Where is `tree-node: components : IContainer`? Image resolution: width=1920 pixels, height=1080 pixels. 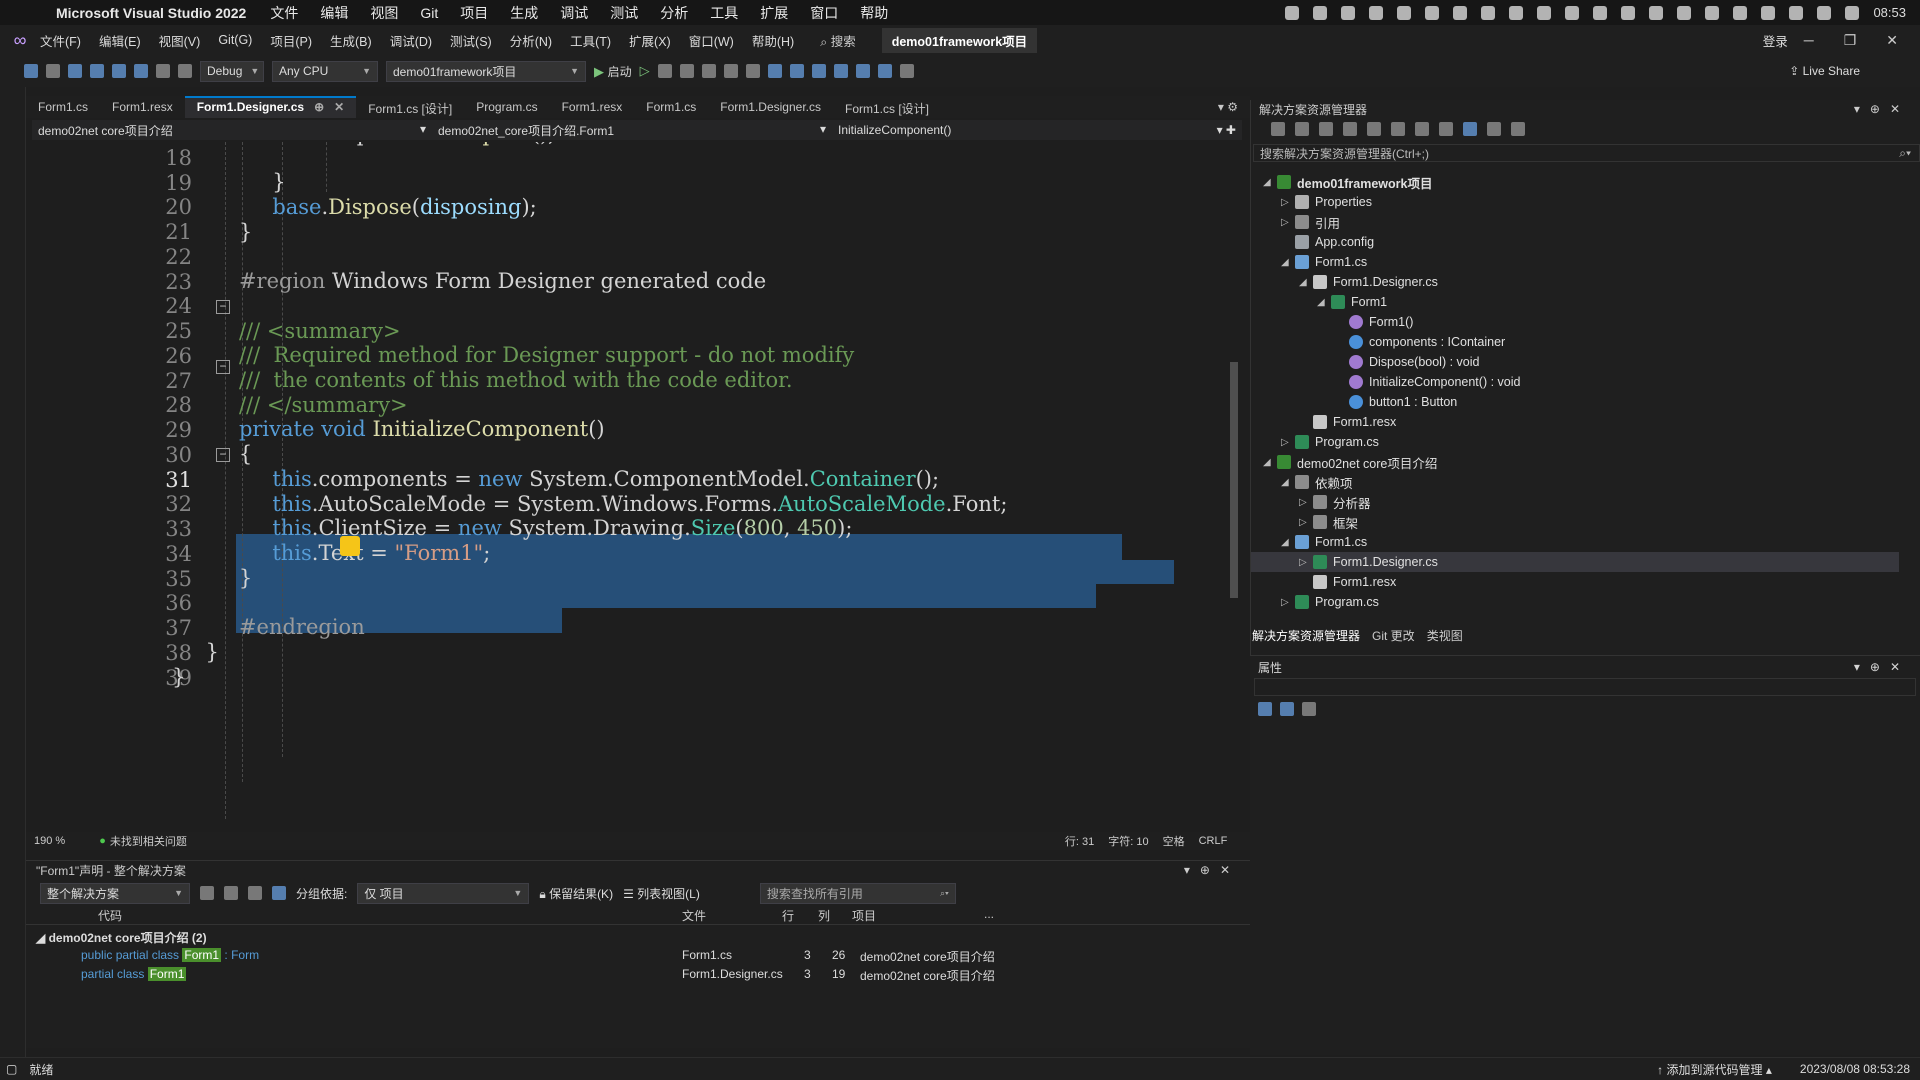 tree-node: components : IContainer is located at coordinates (1575, 342).